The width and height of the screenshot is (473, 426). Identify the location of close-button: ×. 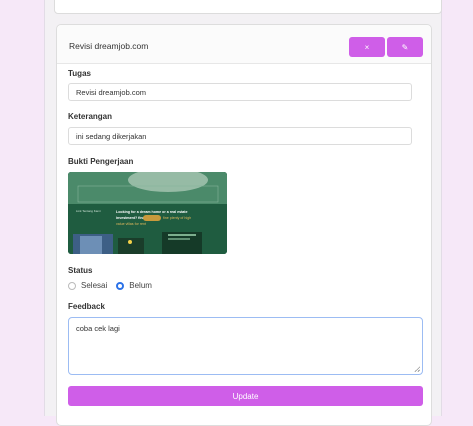
(367, 47).